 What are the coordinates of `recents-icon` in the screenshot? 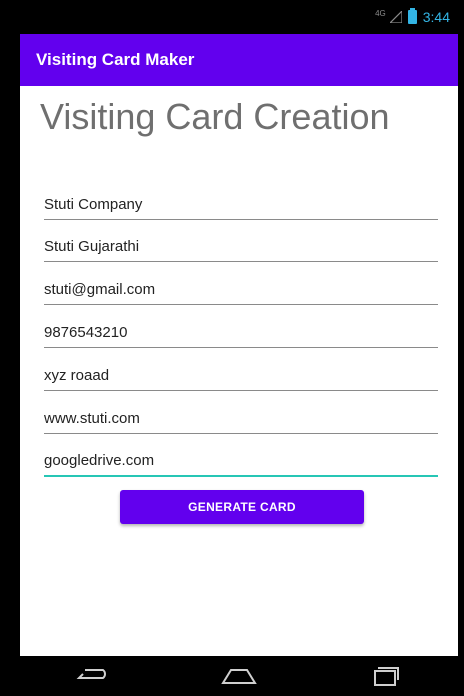 It's located at (386, 676).